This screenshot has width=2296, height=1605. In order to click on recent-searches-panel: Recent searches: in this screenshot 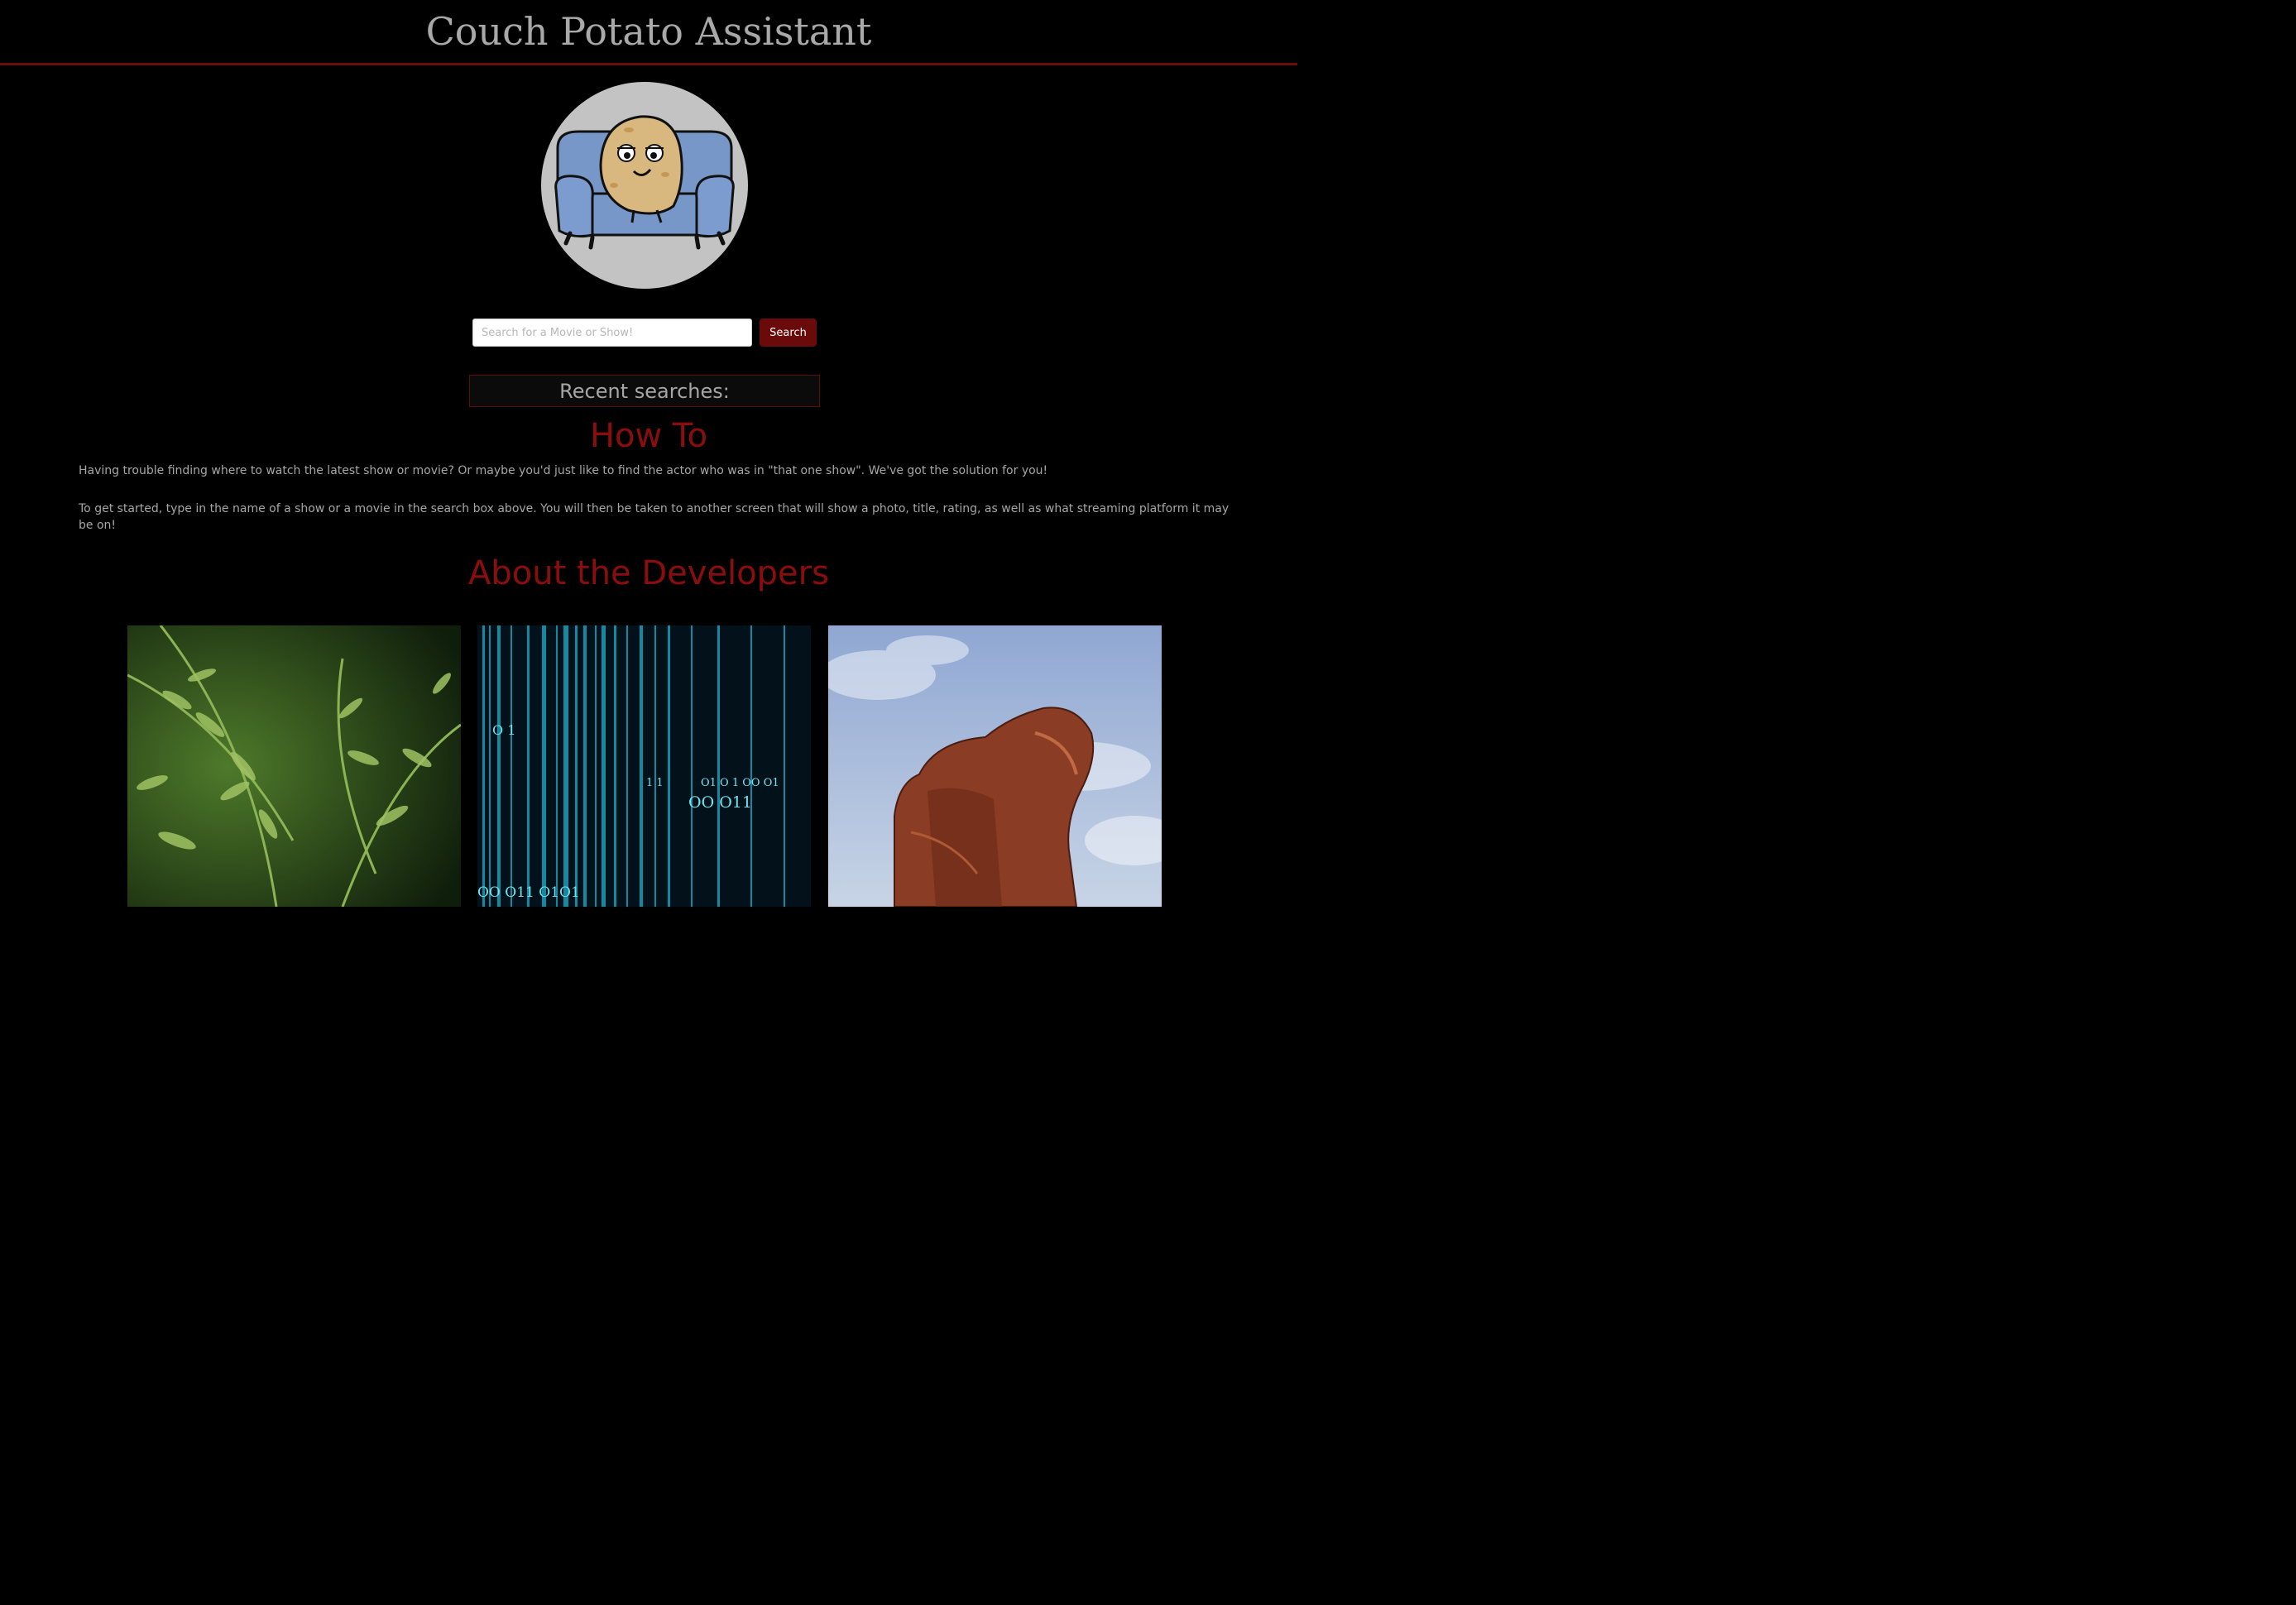, I will do `click(644, 391)`.